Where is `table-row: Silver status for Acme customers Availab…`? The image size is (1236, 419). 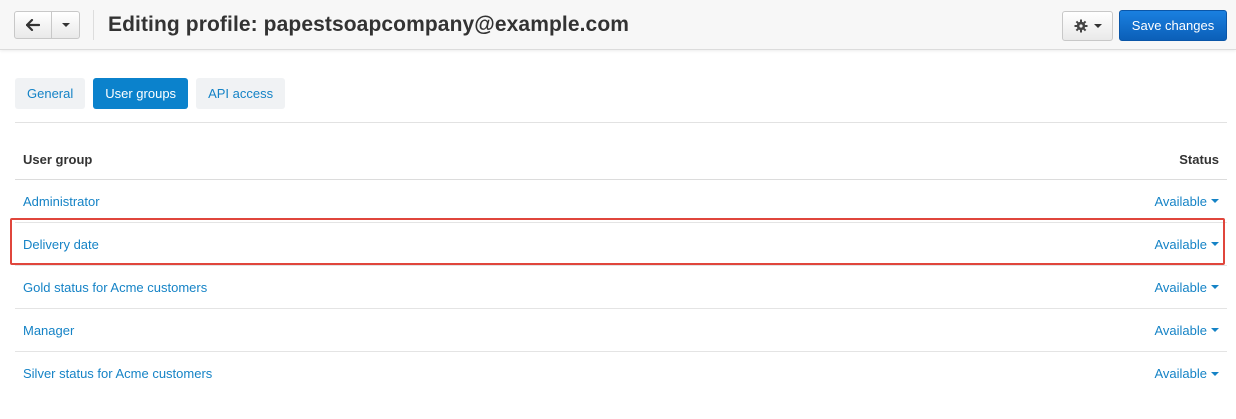 table-row: Silver status for Acme customers Availab… is located at coordinates (621, 373).